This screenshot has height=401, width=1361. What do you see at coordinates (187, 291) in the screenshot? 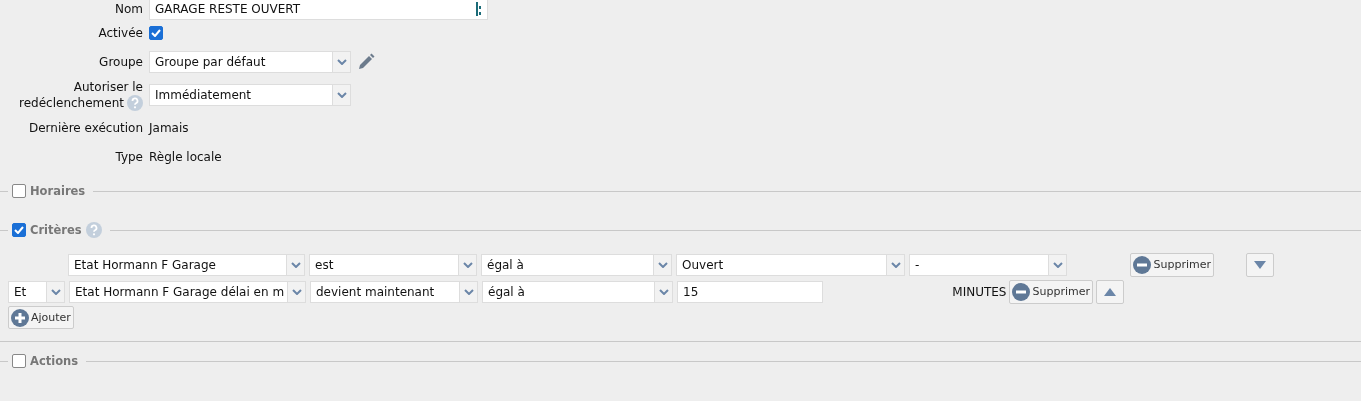
I see `dropdown: Etat Hormann F Garage délai en m` at bounding box center [187, 291].